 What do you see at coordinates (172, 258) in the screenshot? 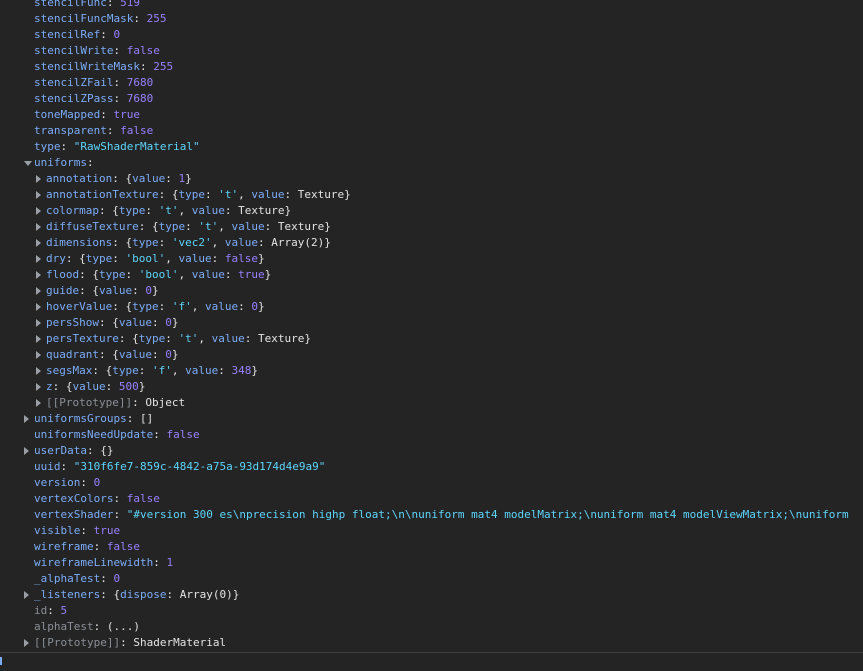
I see `property-value-part: ,` at bounding box center [172, 258].